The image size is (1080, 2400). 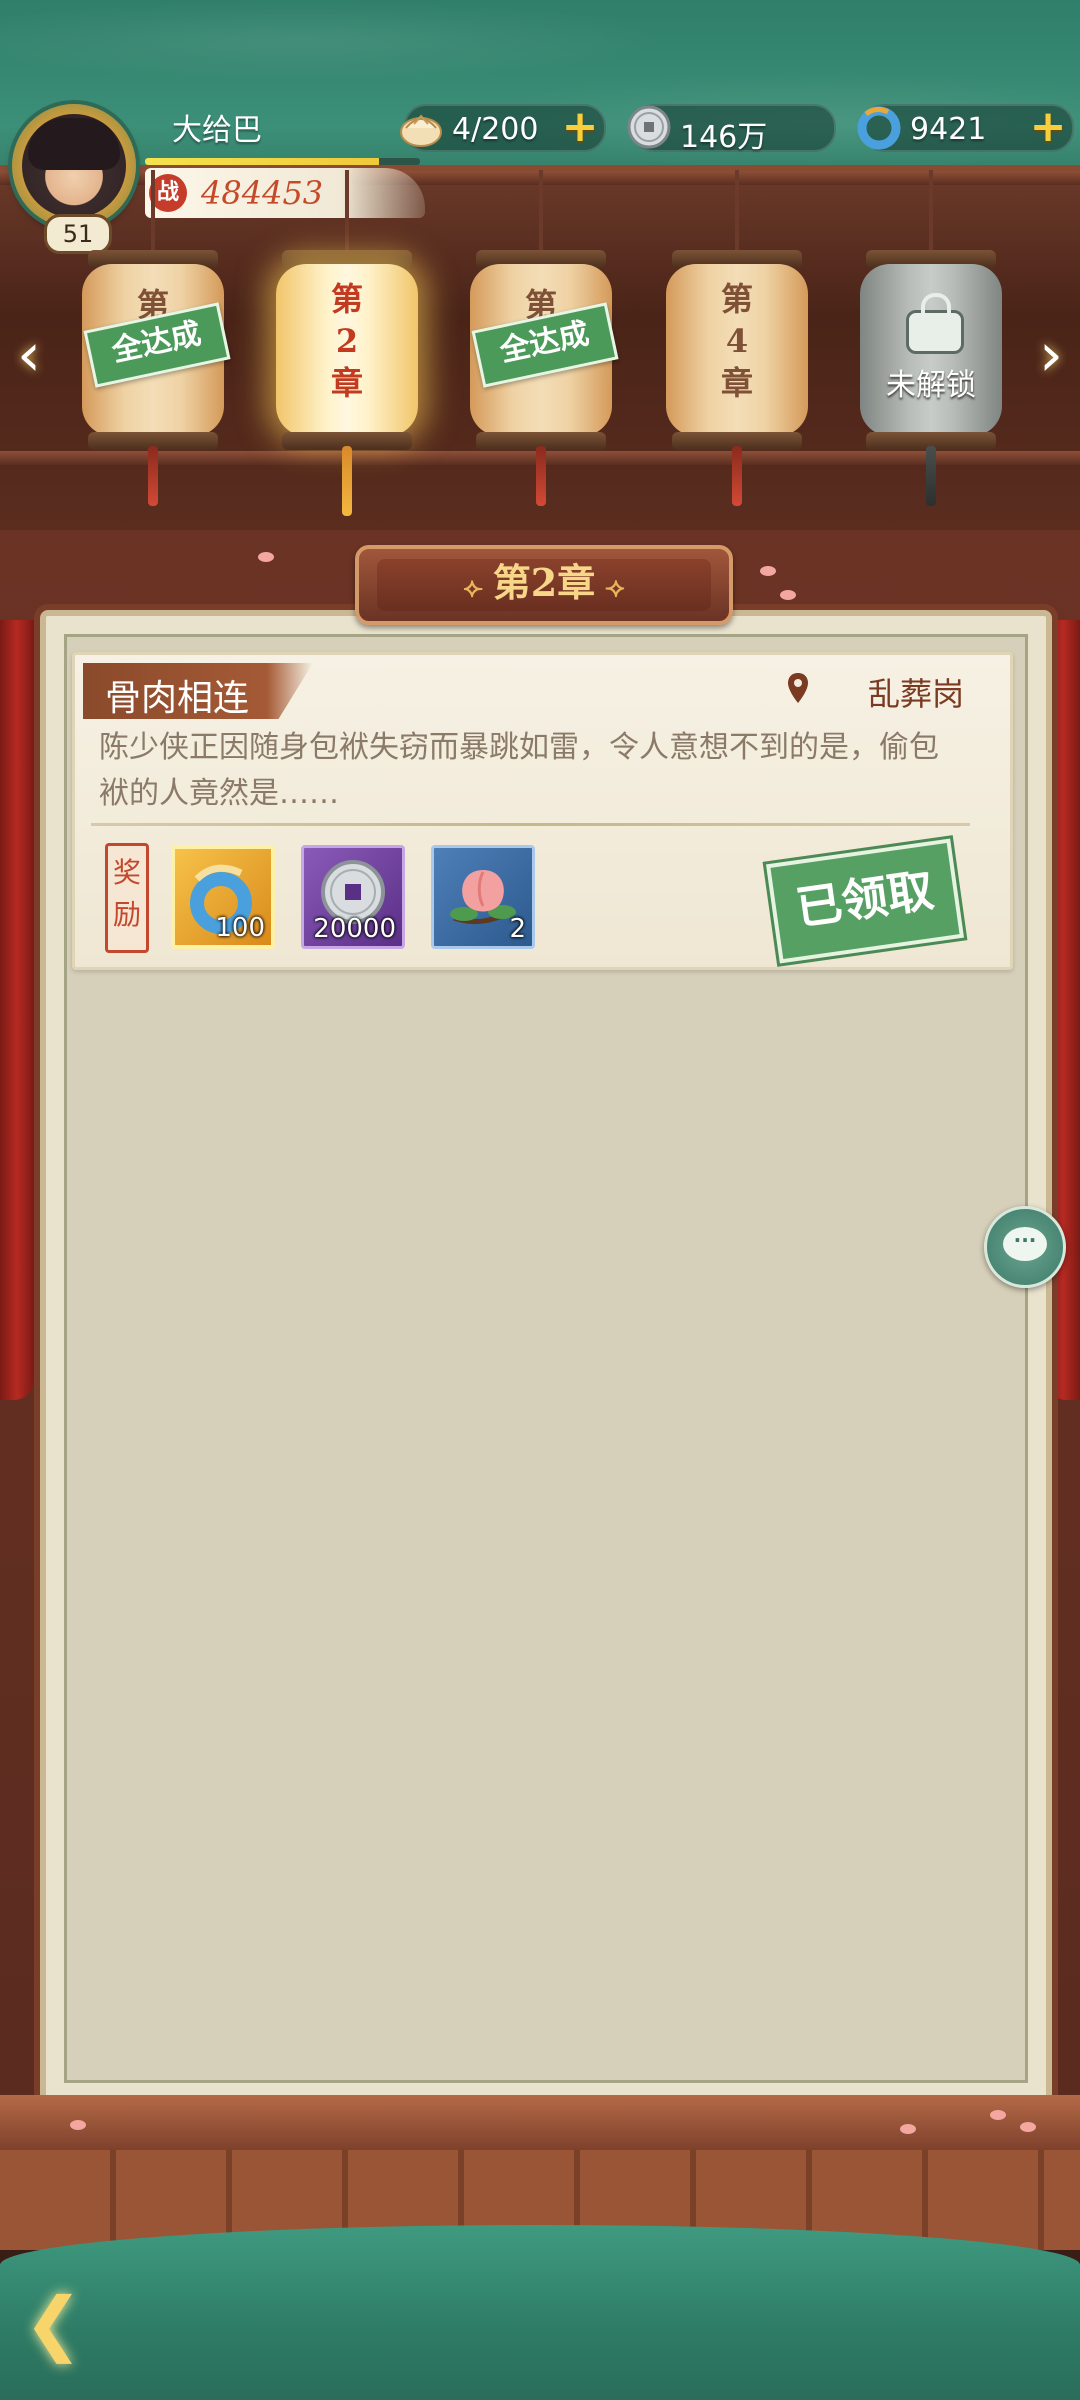 What do you see at coordinates (483, 897) in the screenshot?
I see `reward-item-peach: 2` at bounding box center [483, 897].